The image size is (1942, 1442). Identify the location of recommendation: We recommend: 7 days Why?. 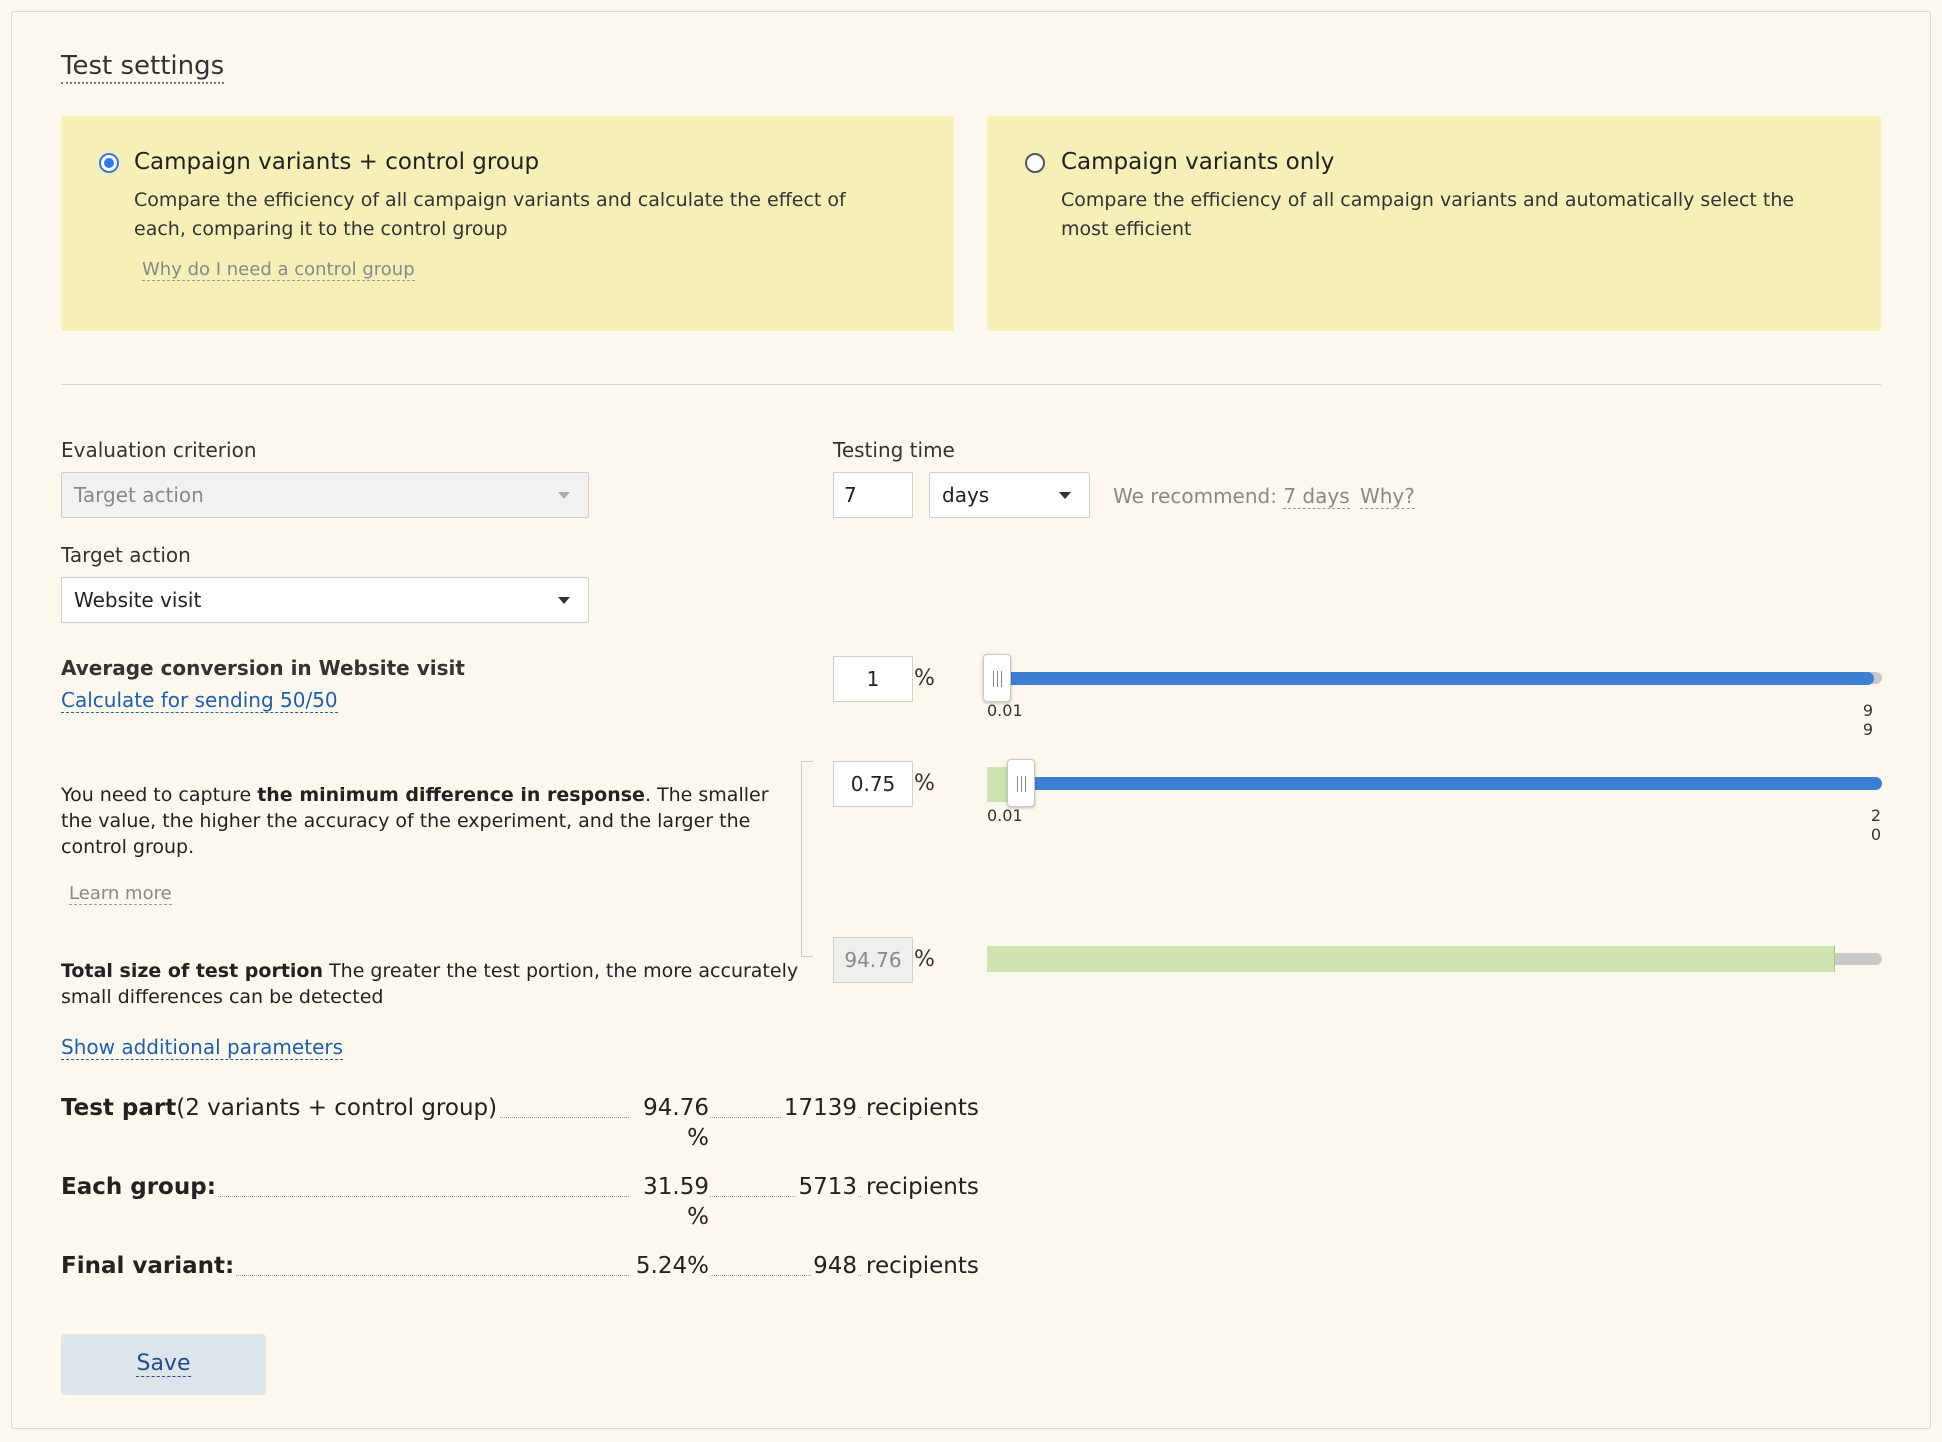
(1264, 496).